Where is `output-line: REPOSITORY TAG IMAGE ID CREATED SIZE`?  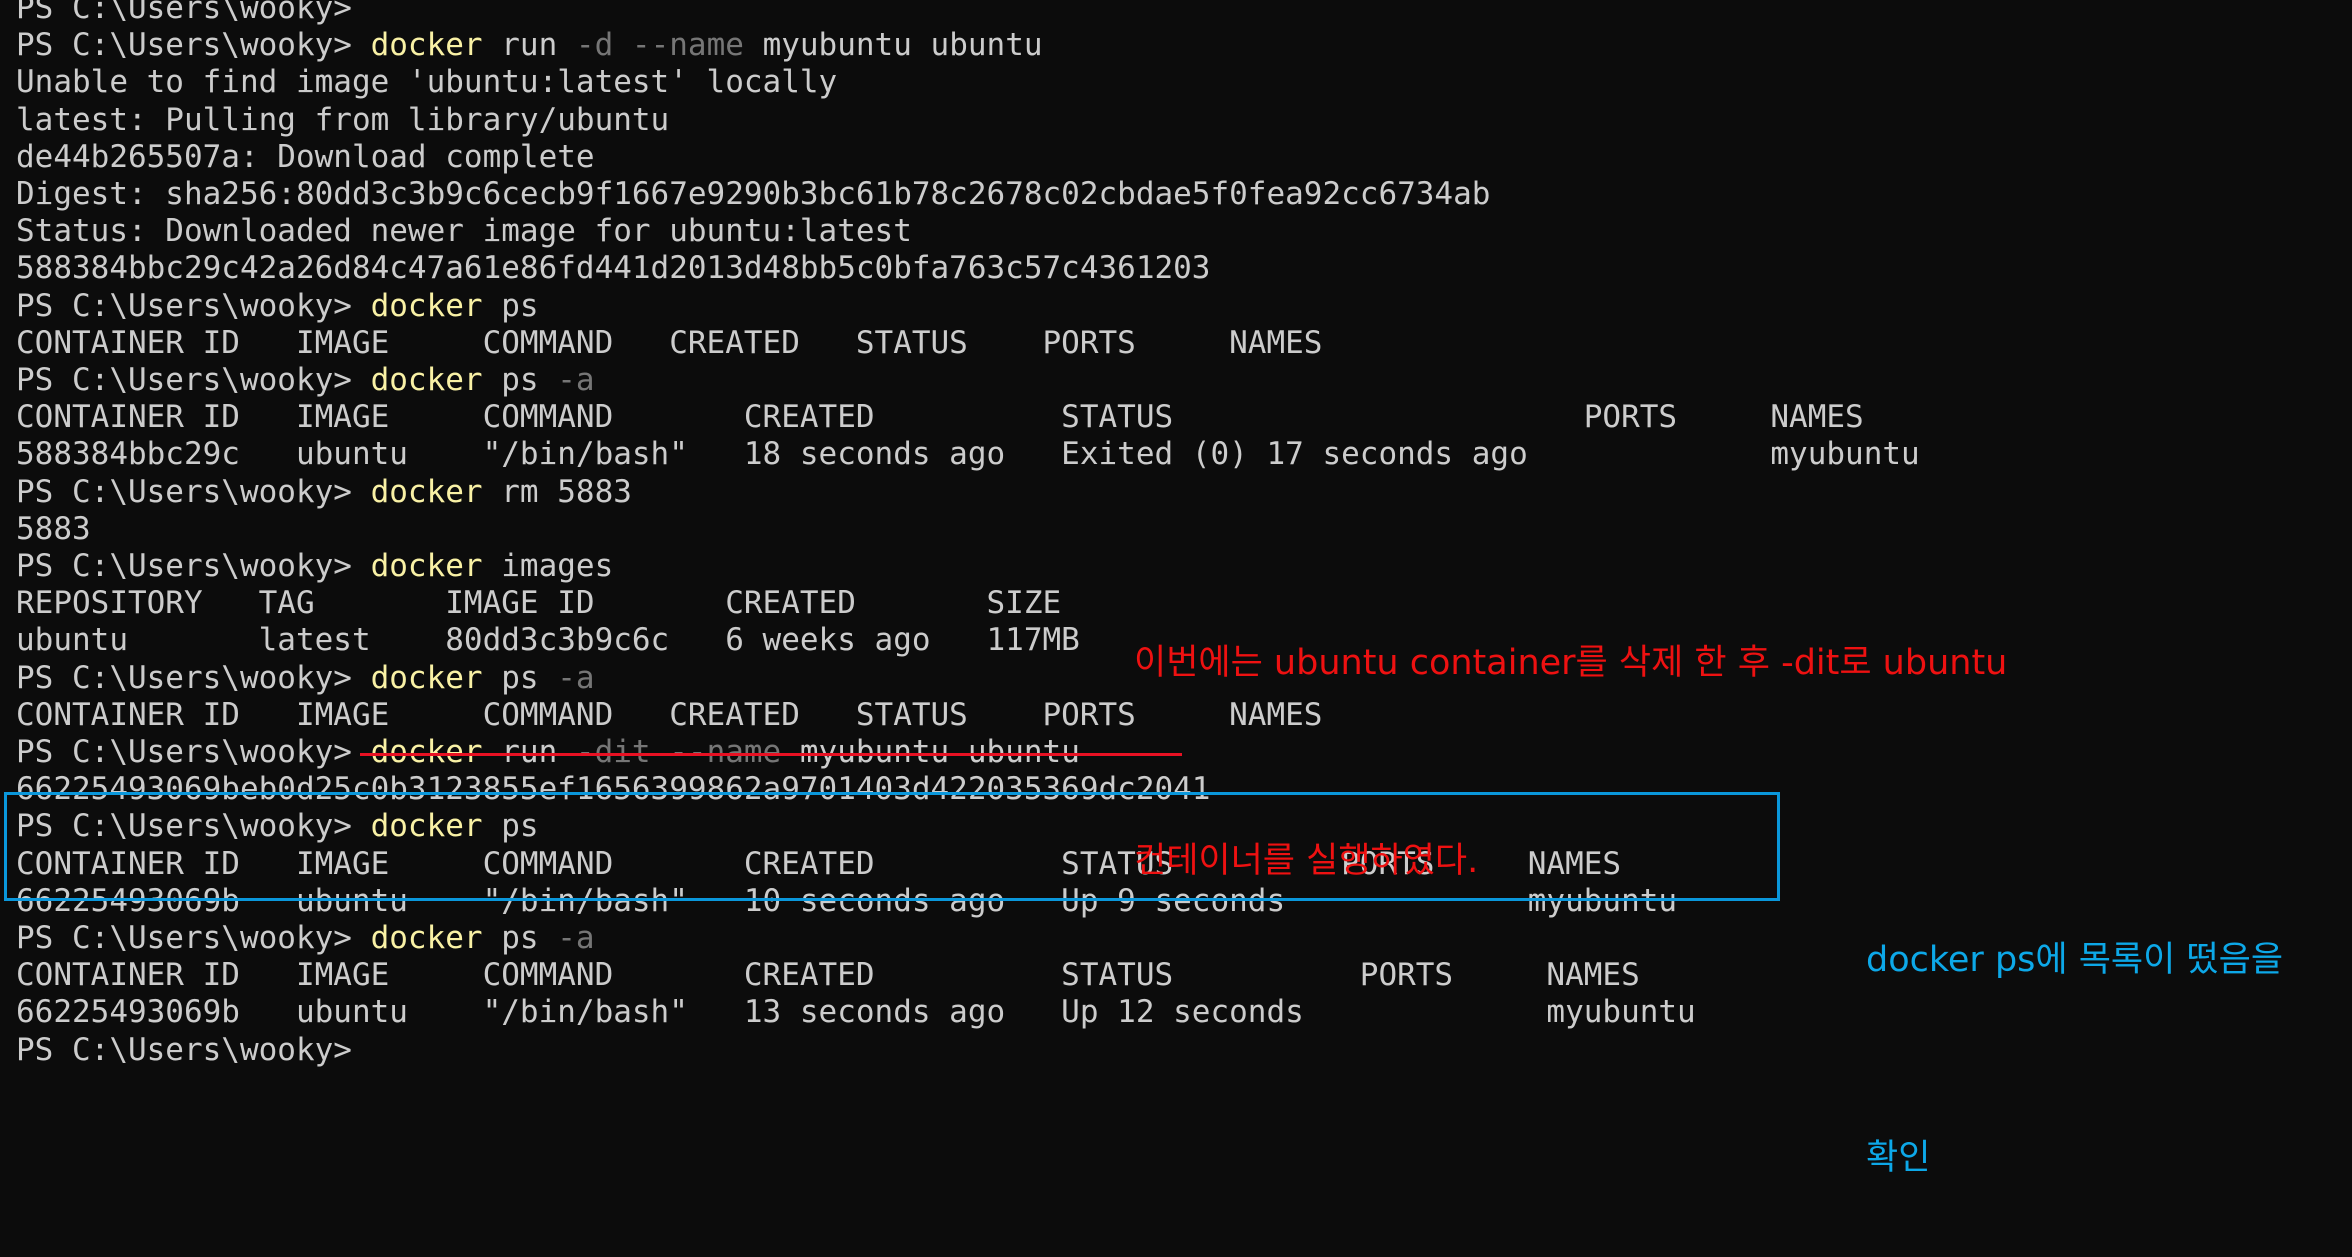
output-line: REPOSITORY TAG IMAGE ID CREATED SIZE is located at coordinates (539, 603).